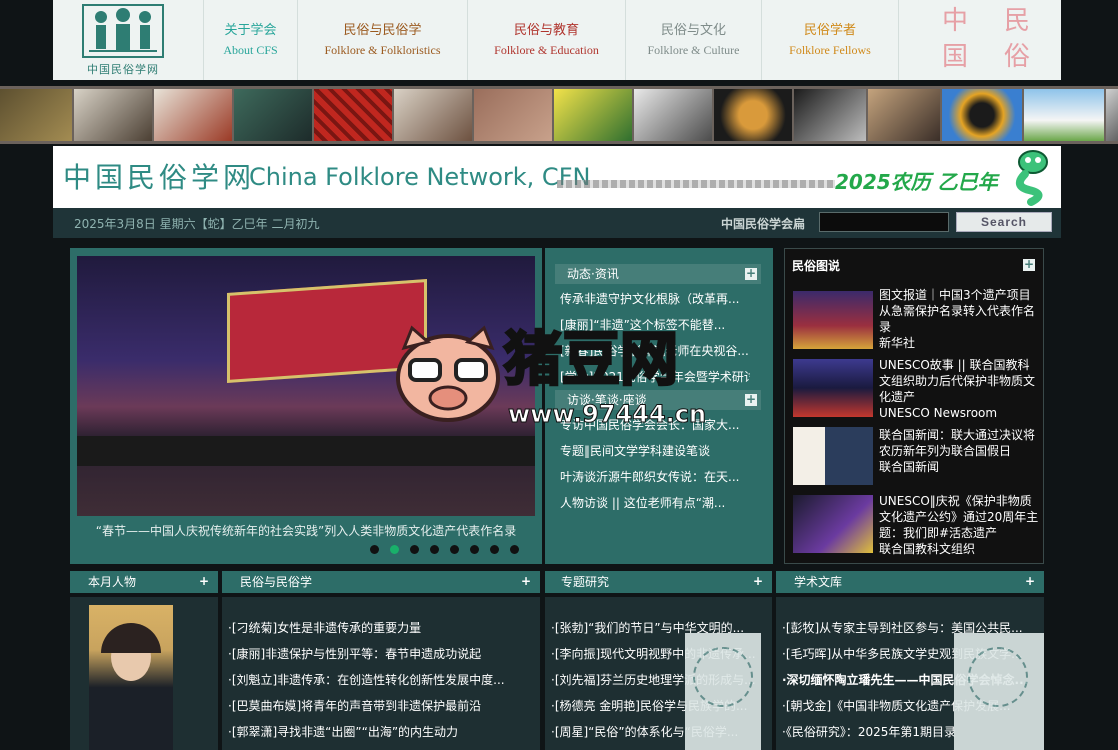  Describe the element at coordinates (955, 57) in the screenshot. I see `brand-char: 国` at that location.